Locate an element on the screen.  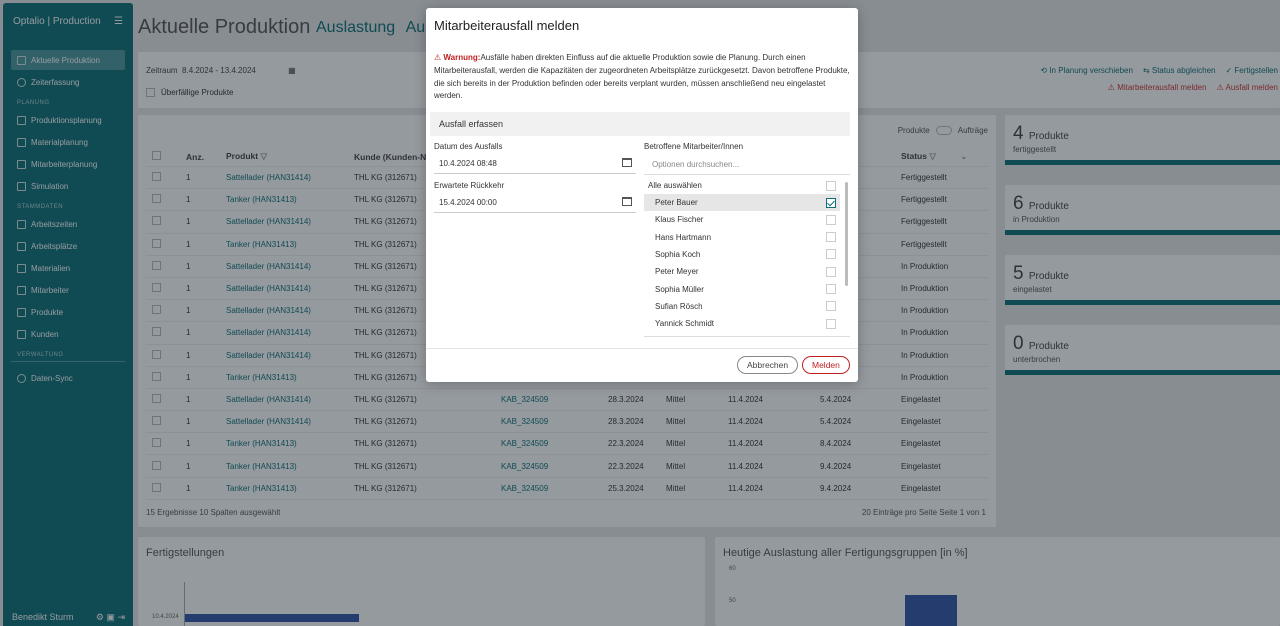
scrollbar is located at coordinates (847, 256).